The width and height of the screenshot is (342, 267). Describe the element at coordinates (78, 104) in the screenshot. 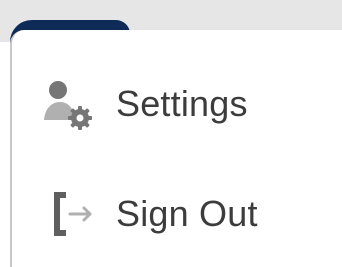

I see `user-settings-icon` at that location.